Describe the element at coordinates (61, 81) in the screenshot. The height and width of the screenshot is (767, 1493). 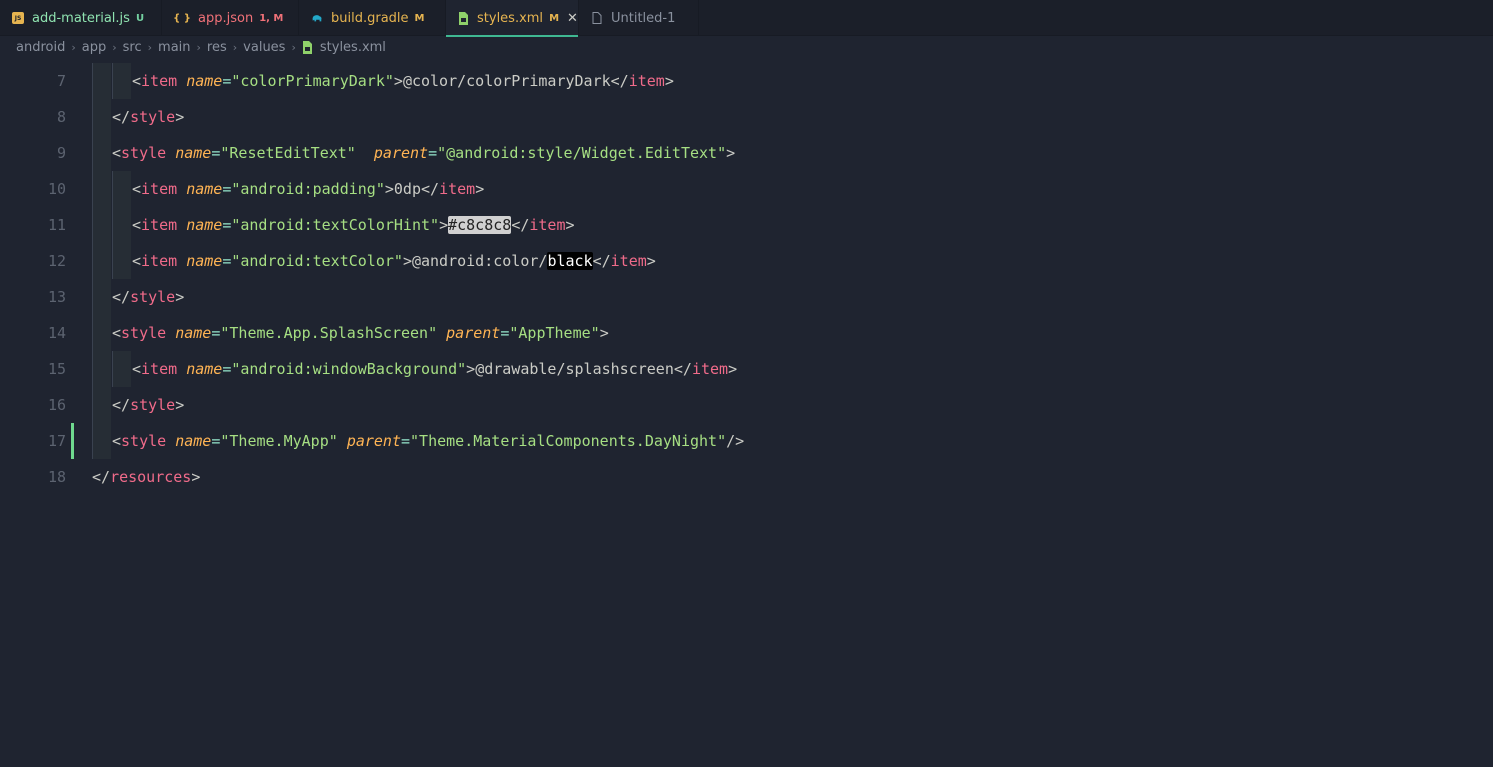
I see `line-number: 7` at that location.